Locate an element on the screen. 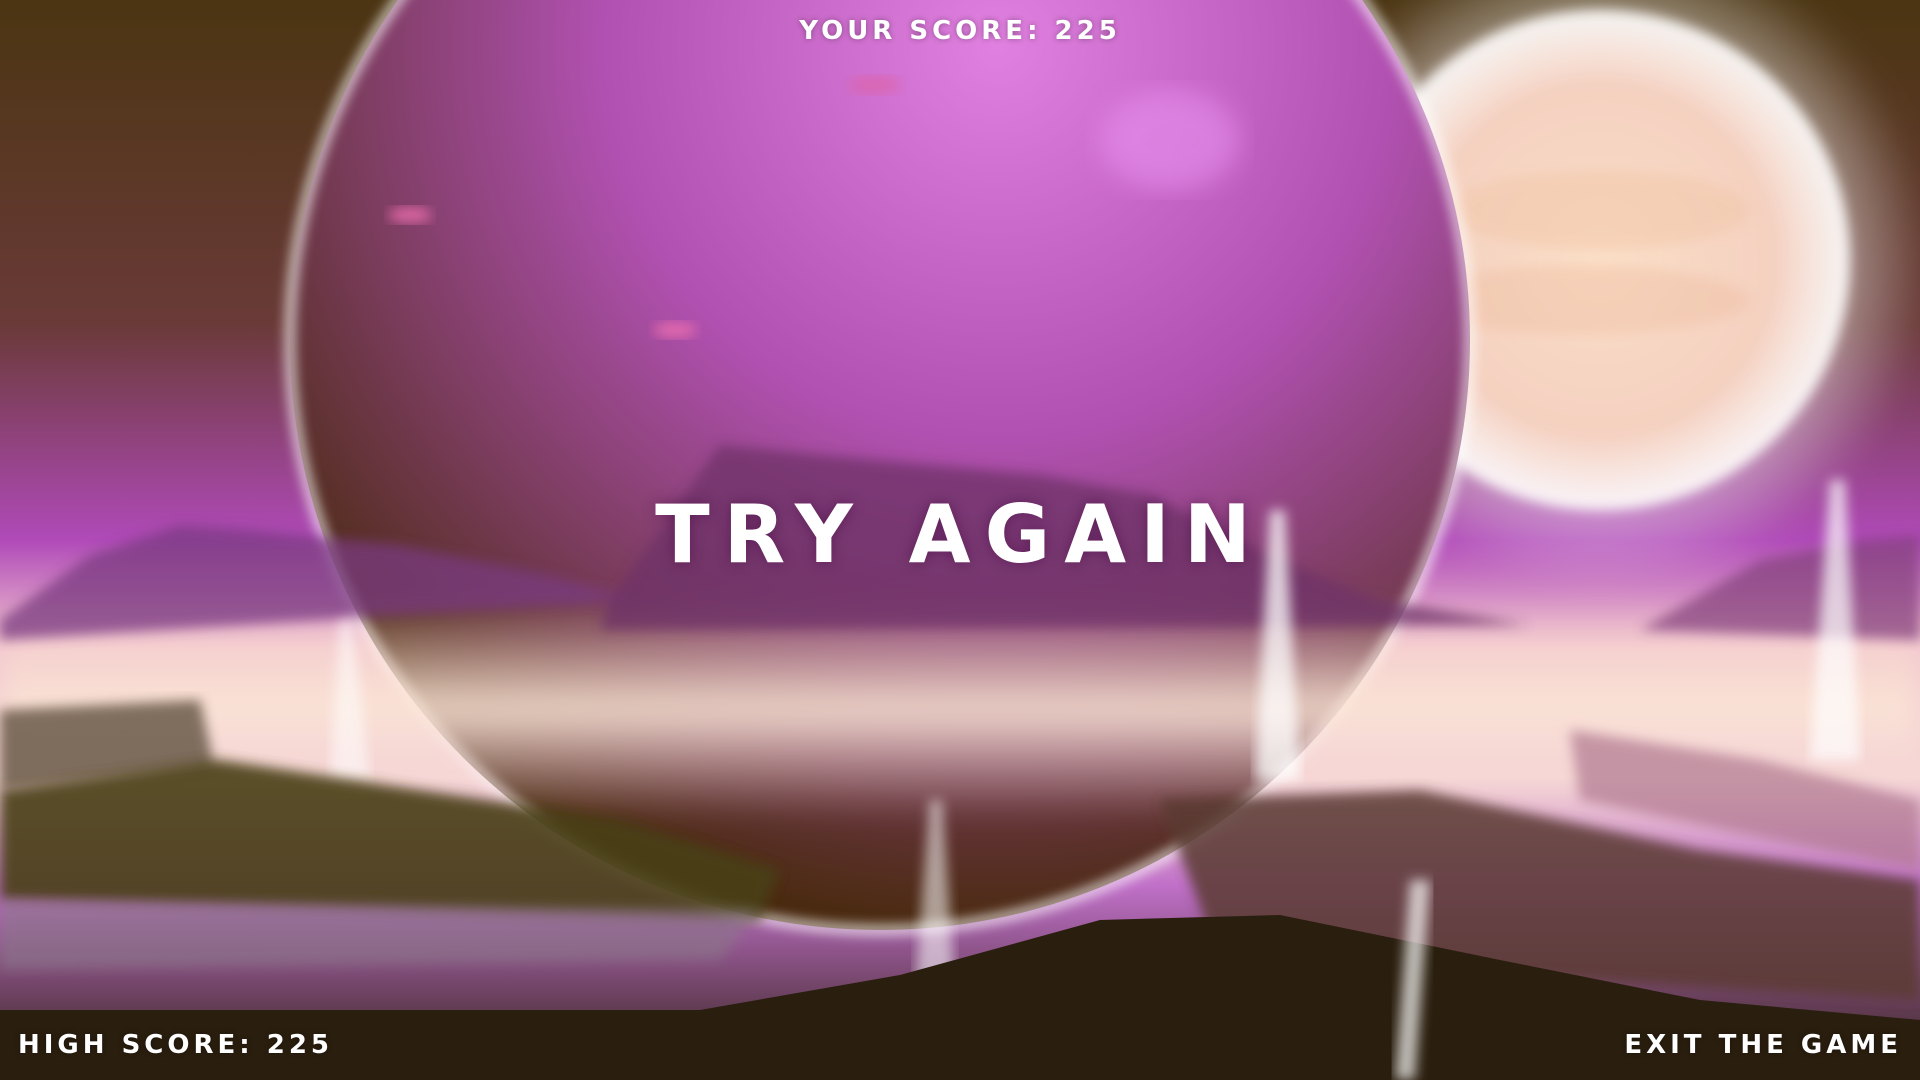 This screenshot has width=1920, height=1080. high-score-display: HIGH SCORE: 225 is located at coordinates (175, 1045).